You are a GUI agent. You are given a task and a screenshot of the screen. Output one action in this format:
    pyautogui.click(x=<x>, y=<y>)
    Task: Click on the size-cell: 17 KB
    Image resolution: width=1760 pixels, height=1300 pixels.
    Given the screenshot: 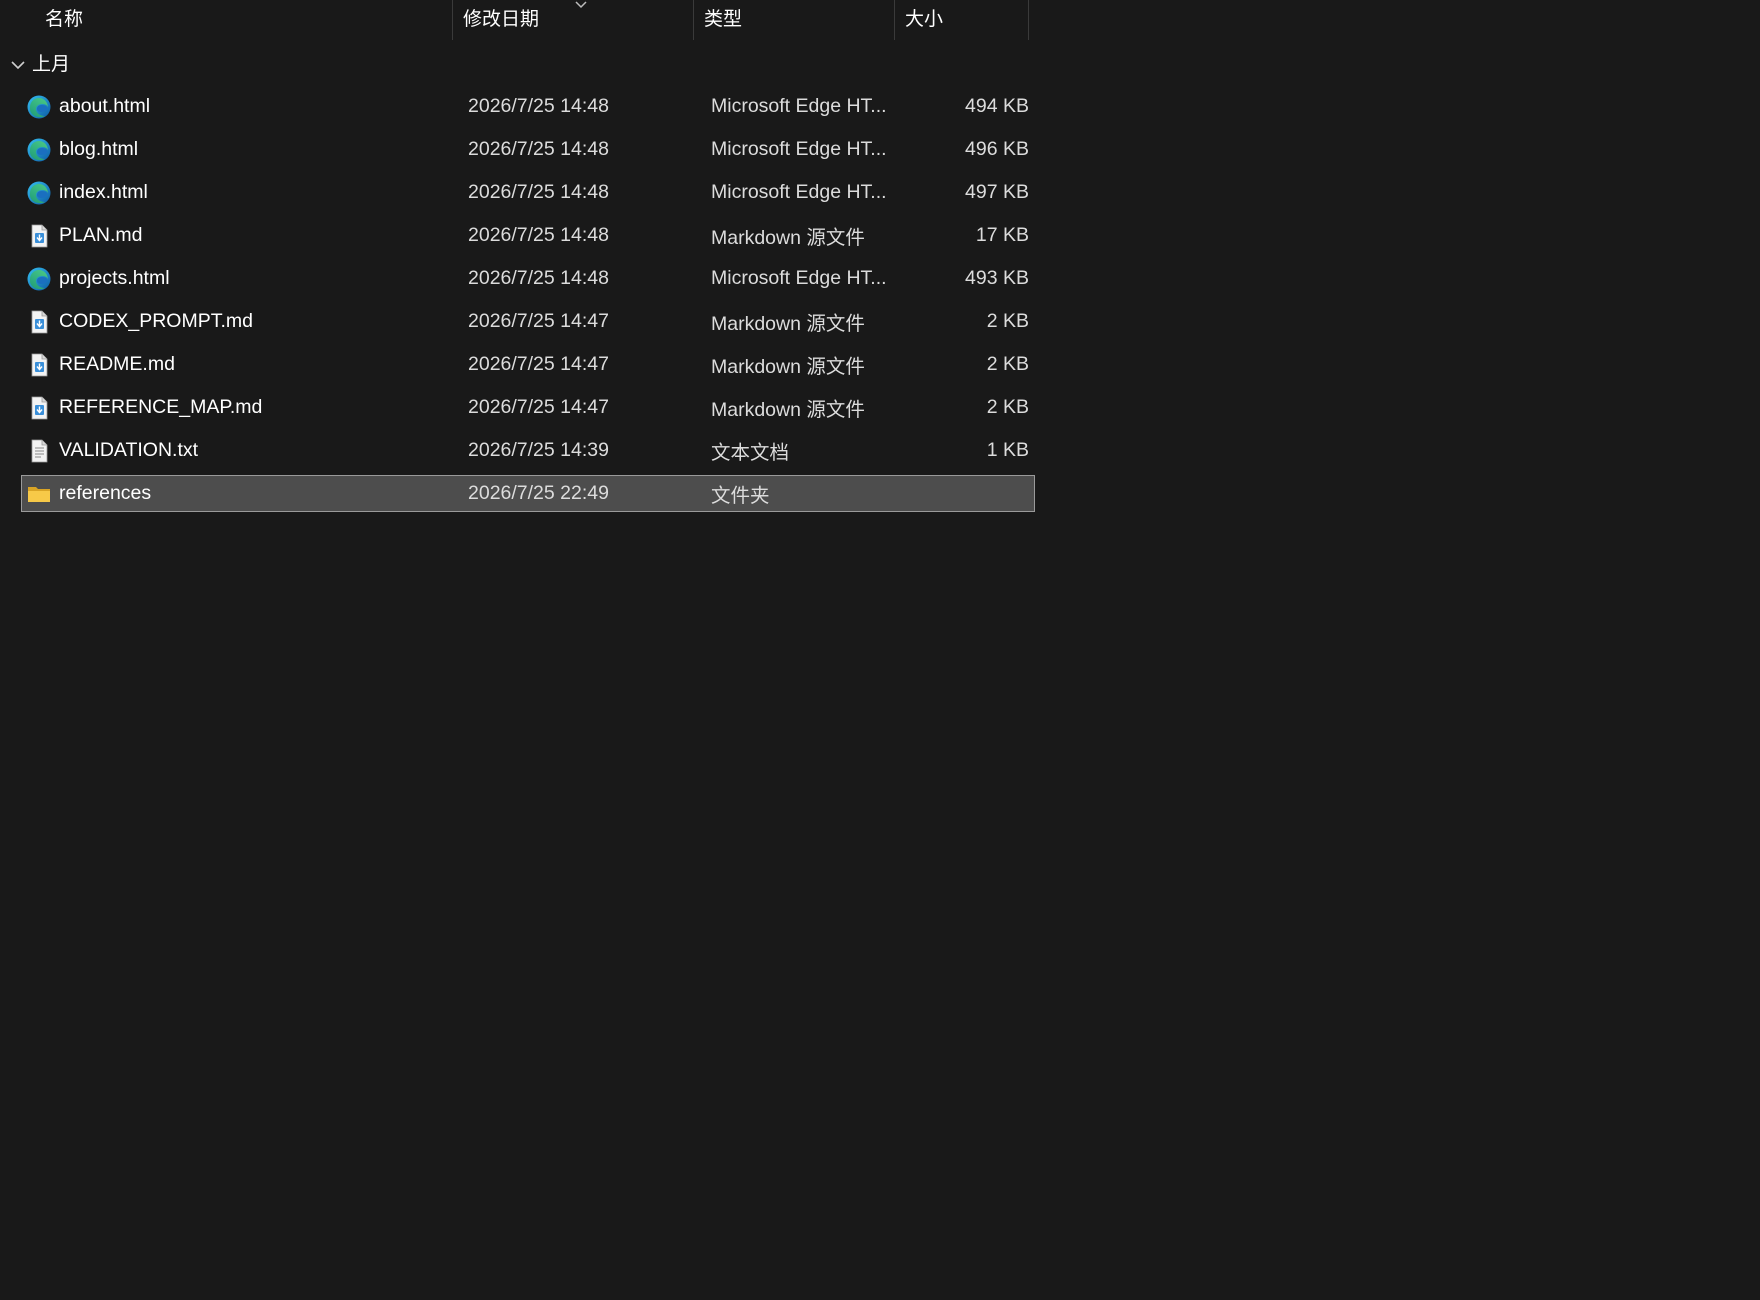 What is the action you would take?
    pyautogui.click(x=1002, y=235)
    